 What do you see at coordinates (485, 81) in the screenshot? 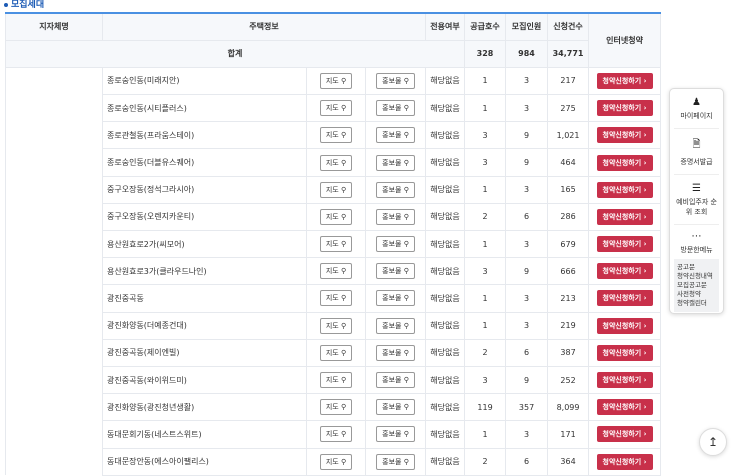
I see `supply-cell: 1` at bounding box center [485, 81].